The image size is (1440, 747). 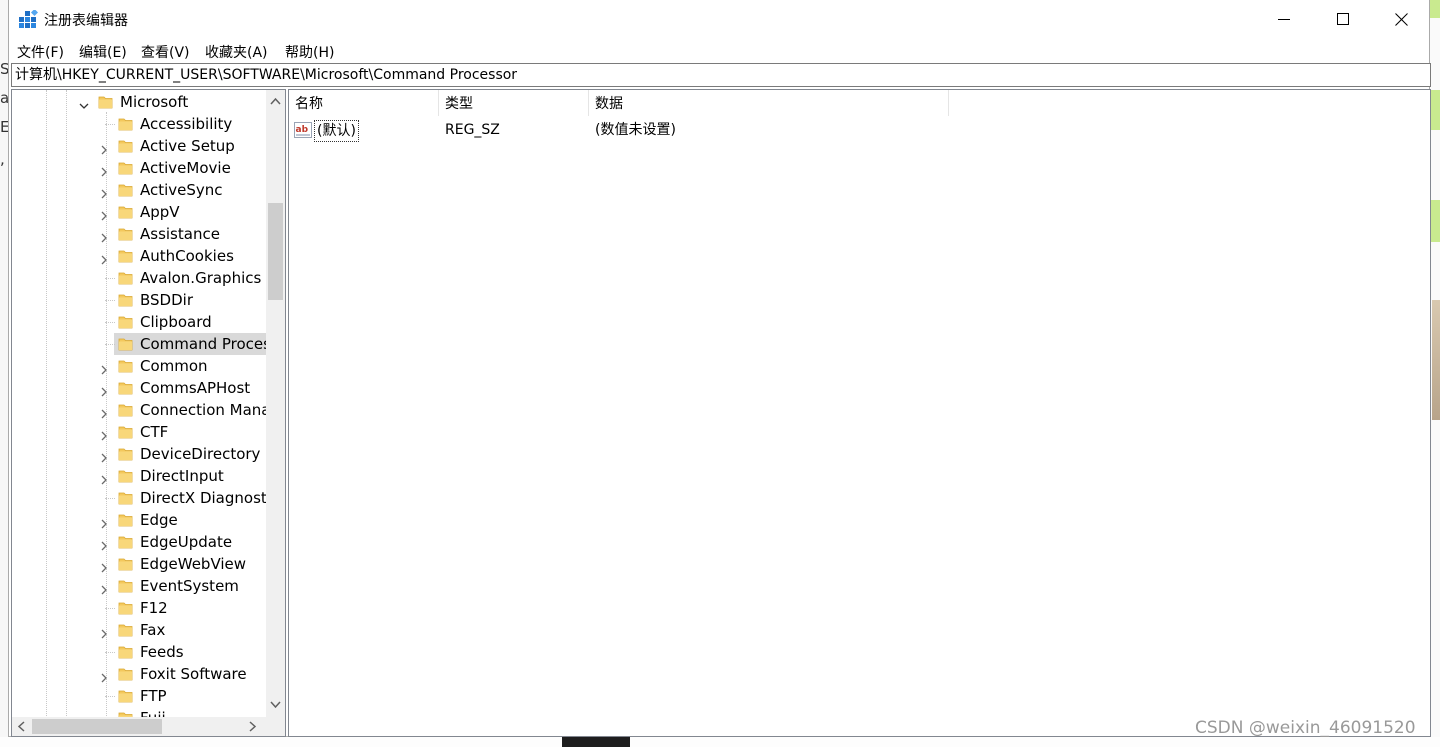 I want to click on tree-item: Foxit Software, so click(x=148, y=674).